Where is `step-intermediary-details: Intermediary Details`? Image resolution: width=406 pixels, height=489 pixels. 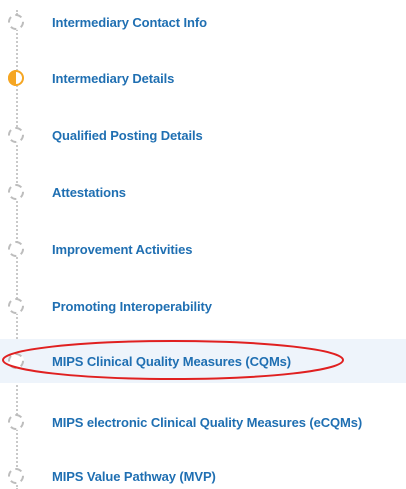 step-intermediary-details: Intermediary Details is located at coordinates (203, 78).